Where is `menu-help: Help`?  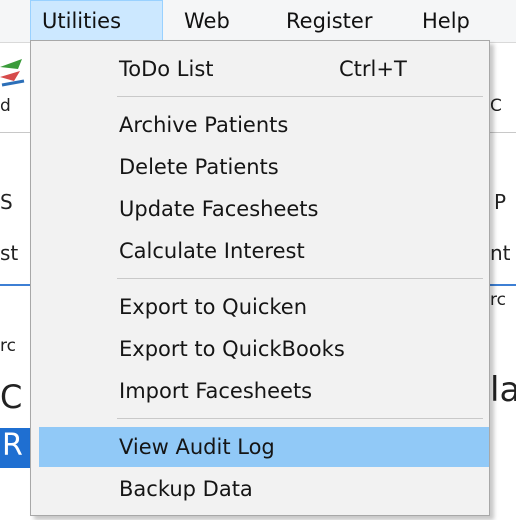
menu-help: Help is located at coordinates (446, 21).